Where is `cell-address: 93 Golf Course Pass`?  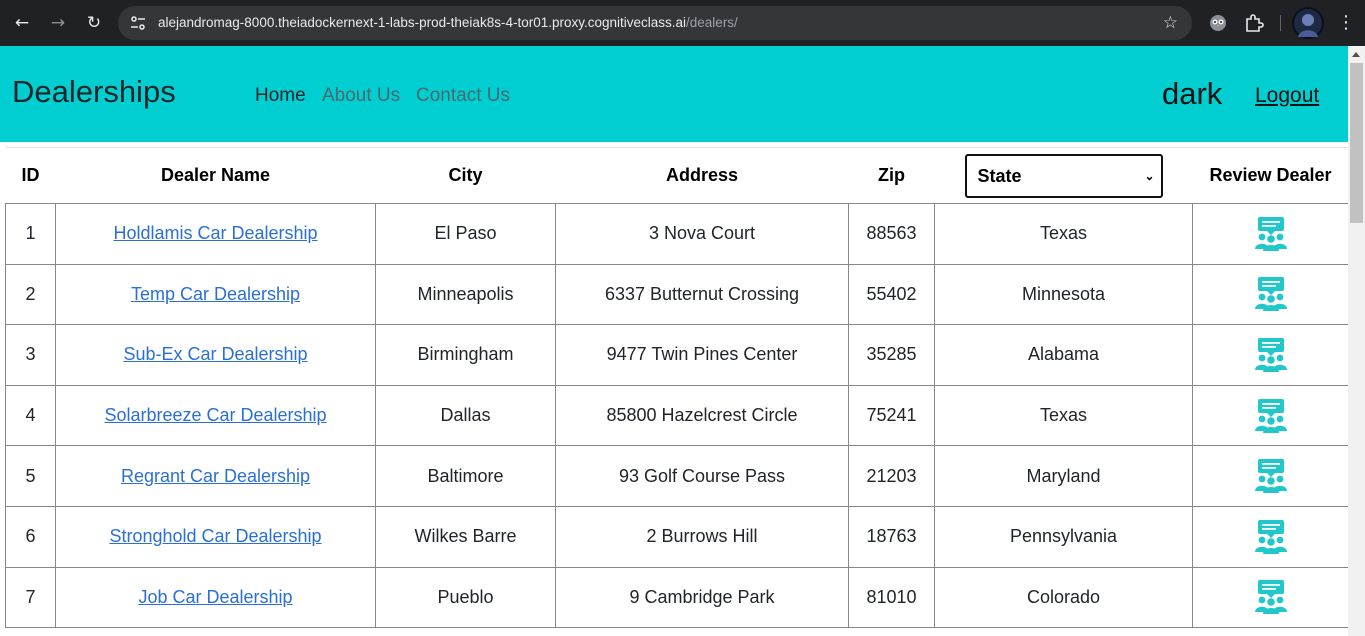
cell-address: 93 Golf Course Pass is located at coordinates (702, 476).